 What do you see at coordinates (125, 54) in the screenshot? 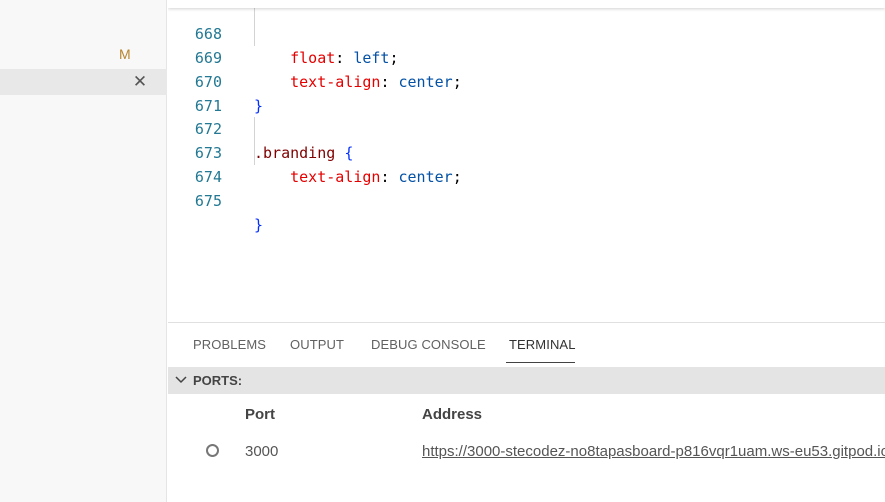
I see `modified-badge: M` at bounding box center [125, 54].